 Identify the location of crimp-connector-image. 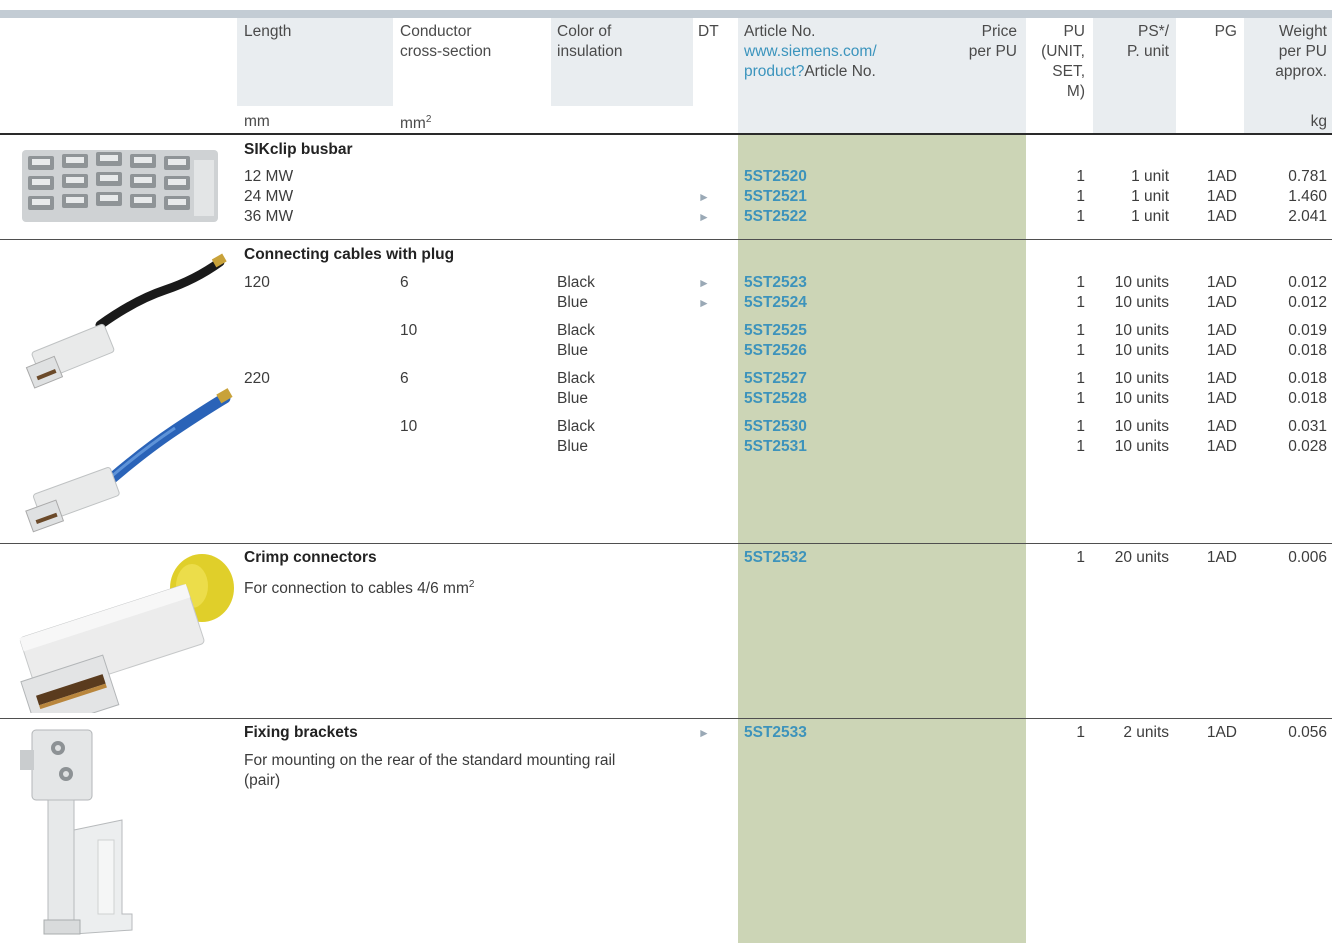
(126, 633).